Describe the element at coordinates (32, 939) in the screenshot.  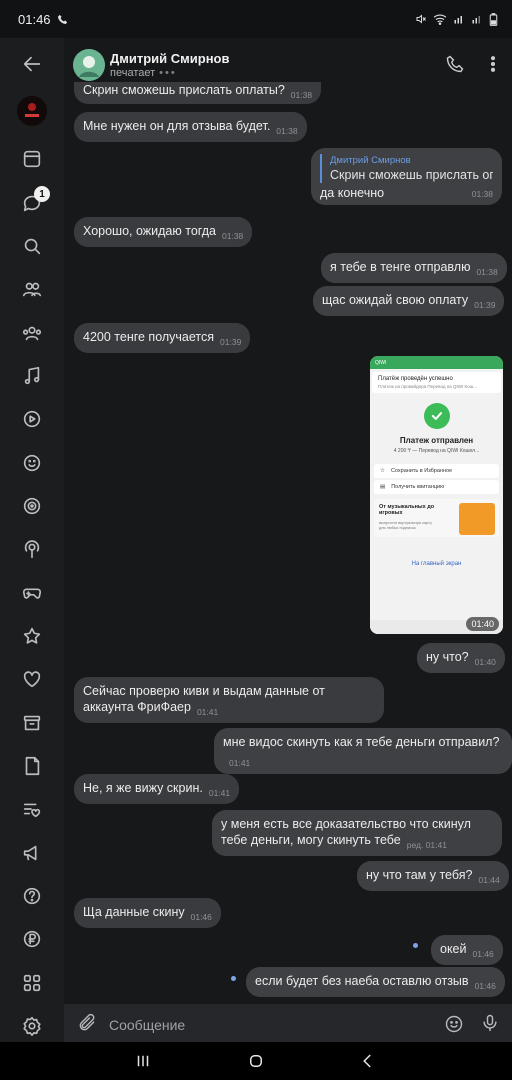
I see `sidebar-item-payments` at that location.